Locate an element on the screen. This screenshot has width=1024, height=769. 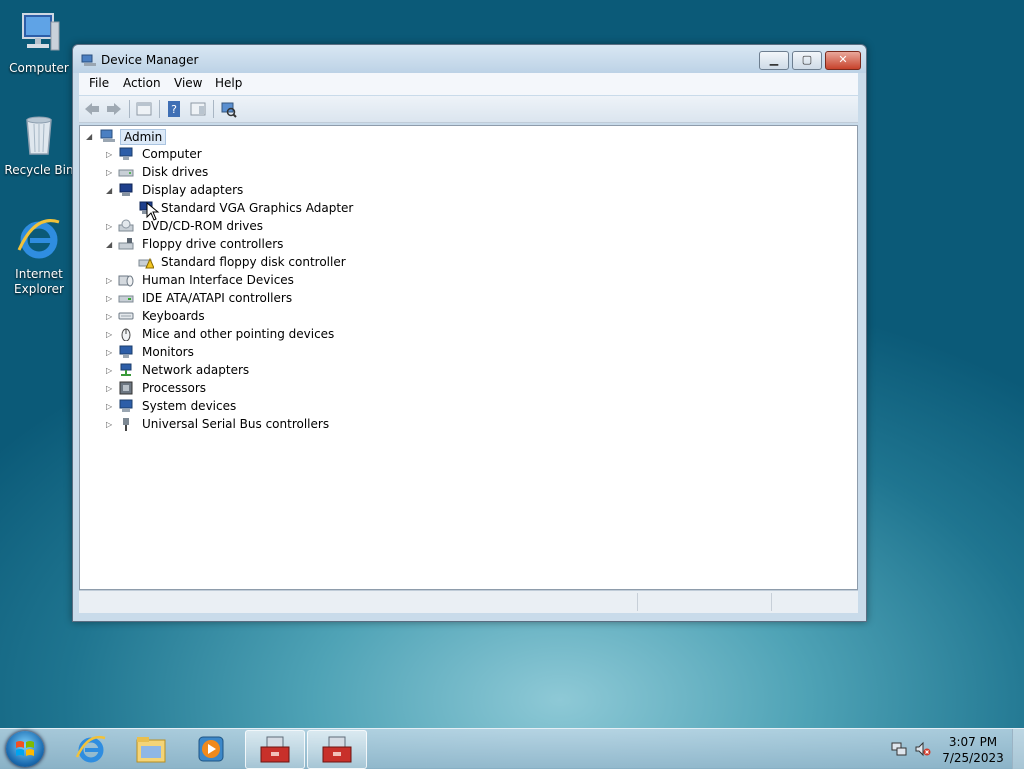
tree-root-label: Admin is located at coordinates (143, 137).